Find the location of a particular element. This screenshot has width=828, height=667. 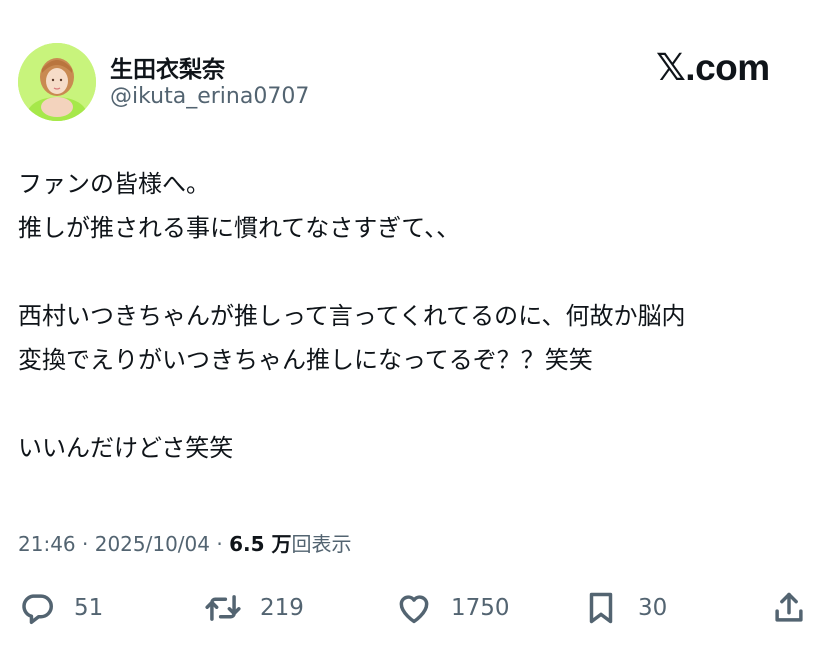

retweet-icon is located at coordinates (223, 608).